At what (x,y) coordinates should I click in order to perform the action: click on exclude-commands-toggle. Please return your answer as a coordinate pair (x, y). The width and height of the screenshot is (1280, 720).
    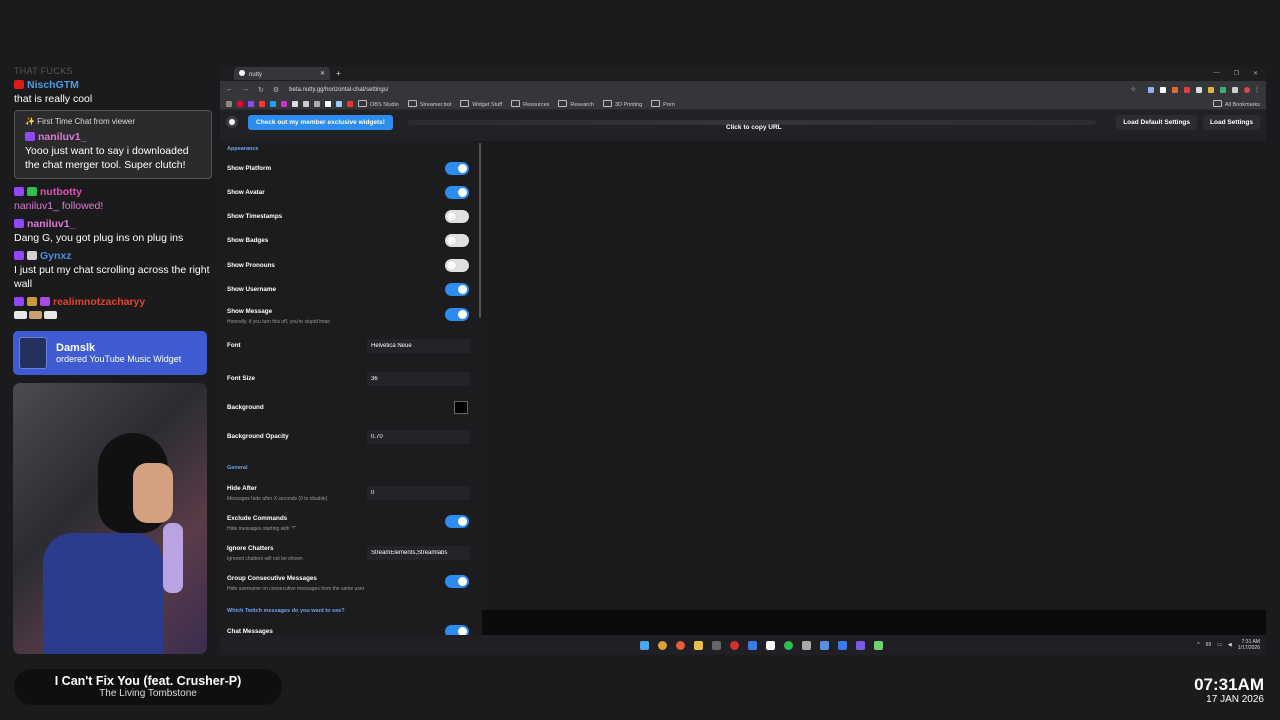
    Looking at the image, I should click on (457, 521).